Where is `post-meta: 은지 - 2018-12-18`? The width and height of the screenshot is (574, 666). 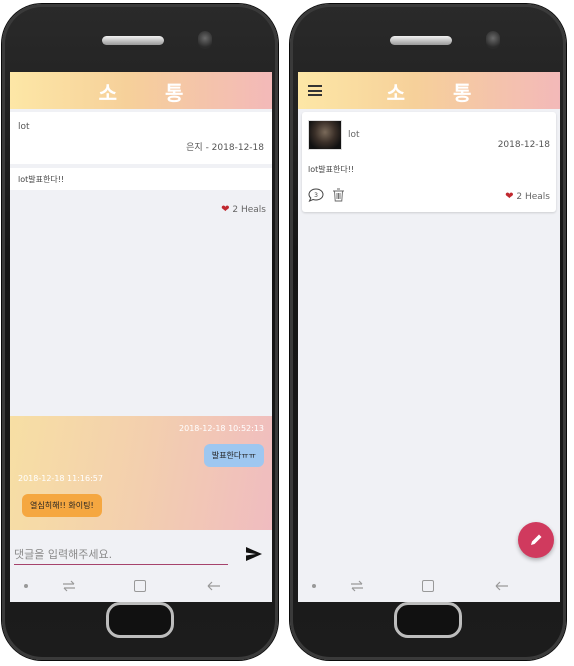 post-meta: 은지 - 2018-12-18 is located at coordinates (225, 148).